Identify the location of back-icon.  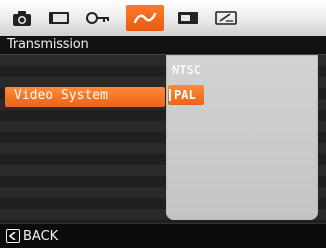
(13, 236).